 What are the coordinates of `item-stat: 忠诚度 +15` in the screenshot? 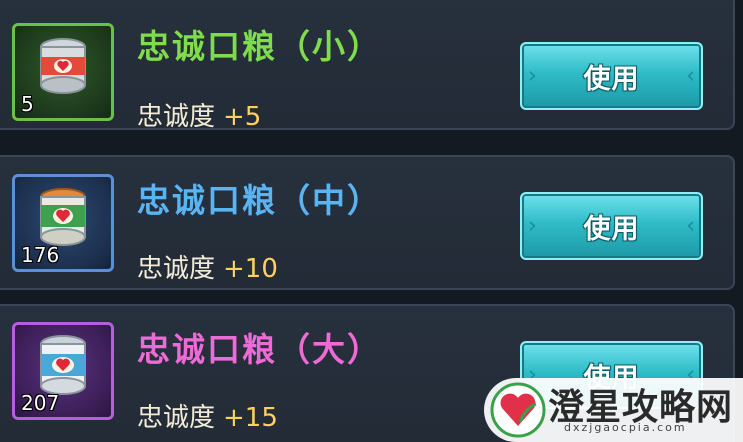 It's located at (207, 415).